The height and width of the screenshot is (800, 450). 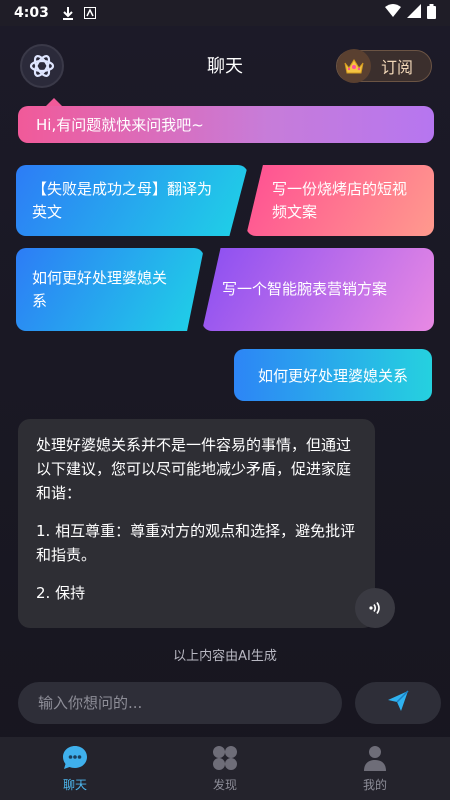 I want to click on suggestion-text: 如何更好处理婆媳关系, so click(x=100, y=289).